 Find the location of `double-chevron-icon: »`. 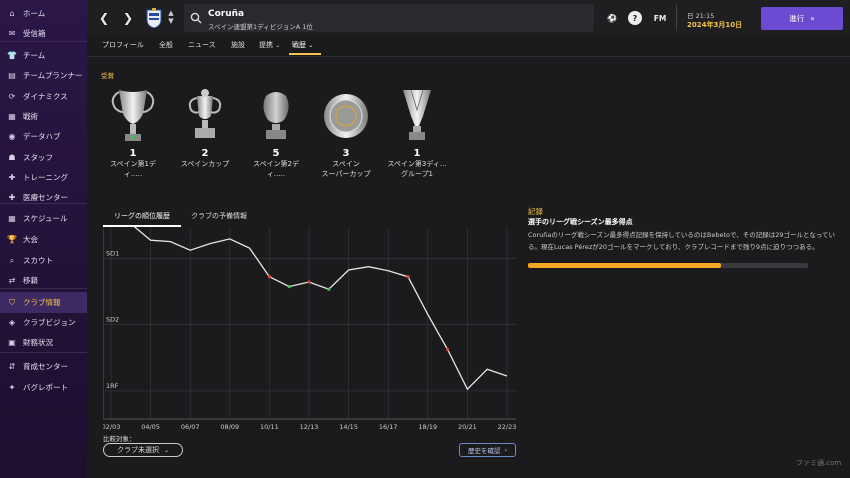

double-chevron-icon: » is located at coordinates (812, 18).